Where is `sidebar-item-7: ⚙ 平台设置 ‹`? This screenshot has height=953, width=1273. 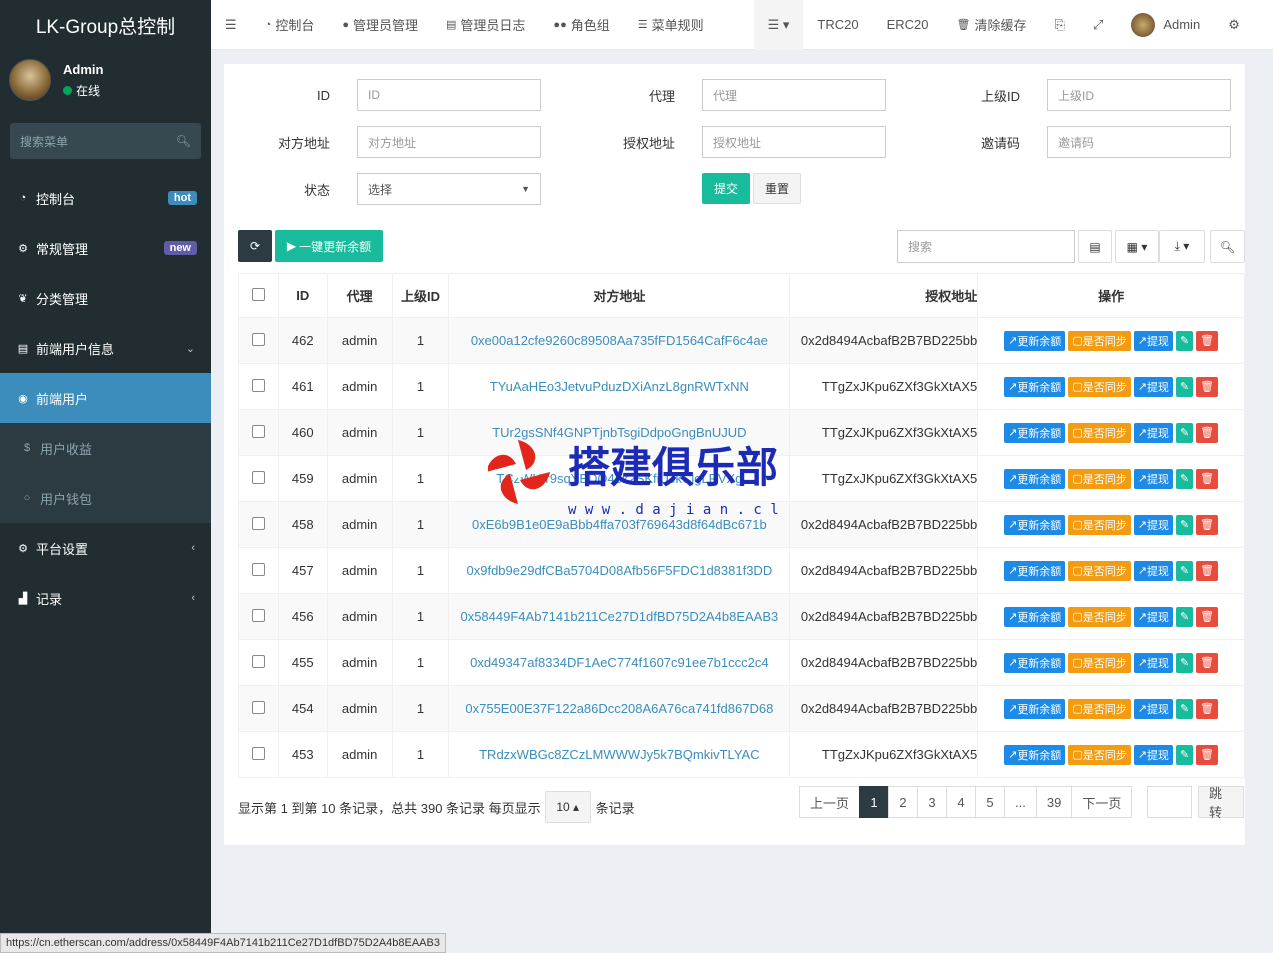 sidebar-item-7: ⚙ 平台设置 ‹ is located at coordinates (105, 548).